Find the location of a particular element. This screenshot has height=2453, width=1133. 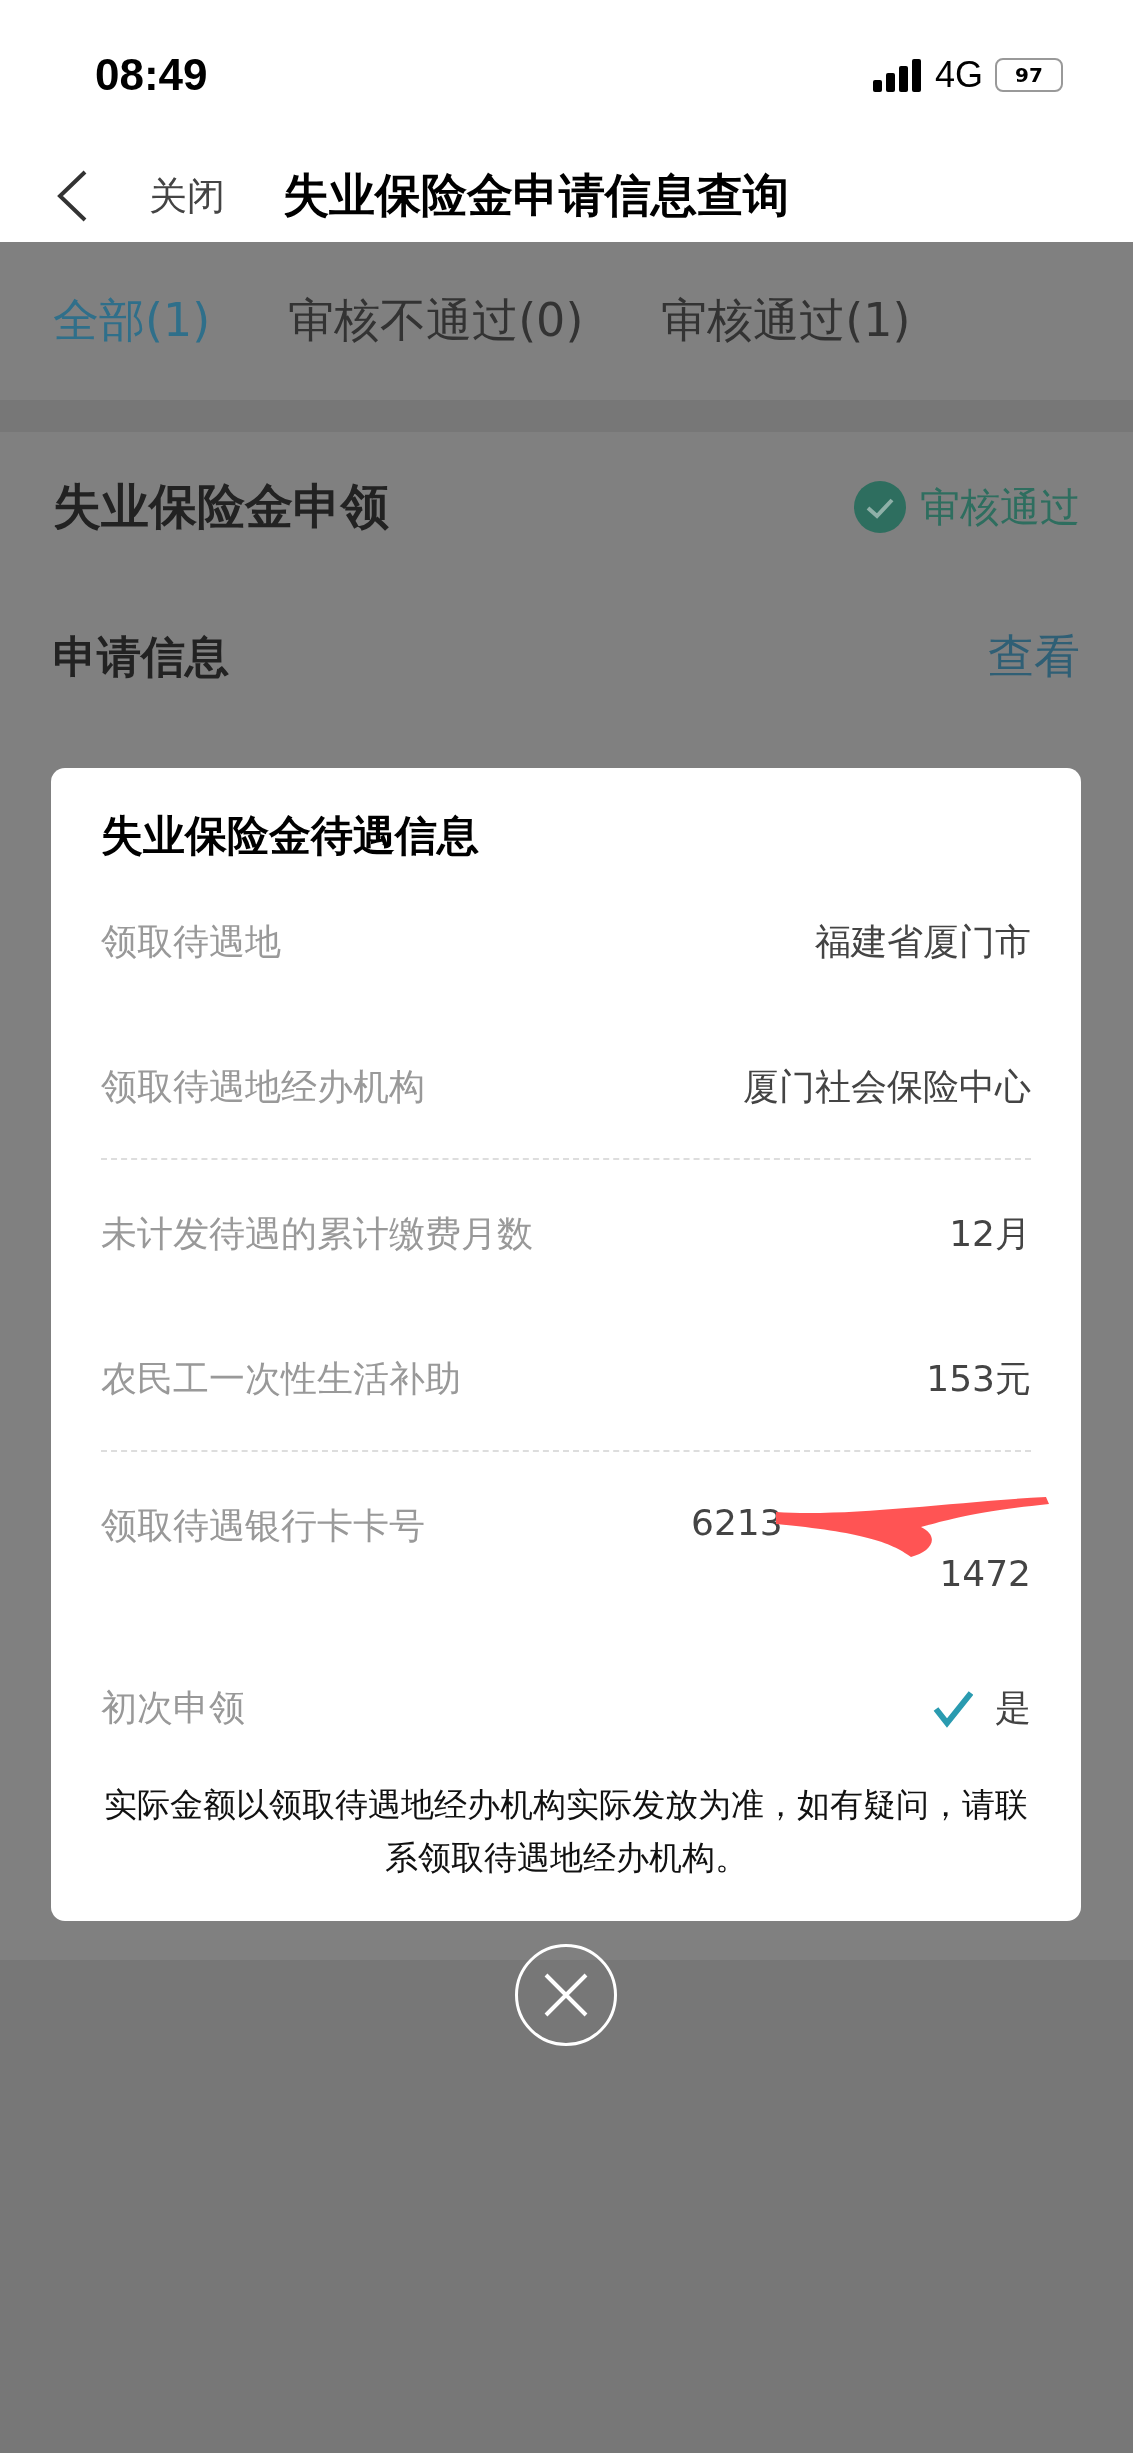

filter-tab: 审核通过(1) is located at coordinates (786, 321).